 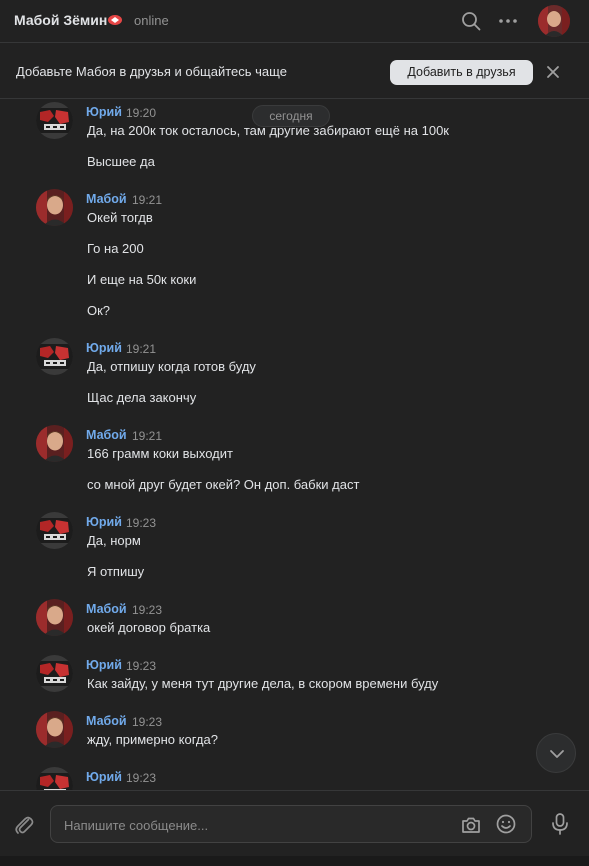 I want to click on message-group: Мабой 19:23 окей договор братка, so click(x=294, y=618).